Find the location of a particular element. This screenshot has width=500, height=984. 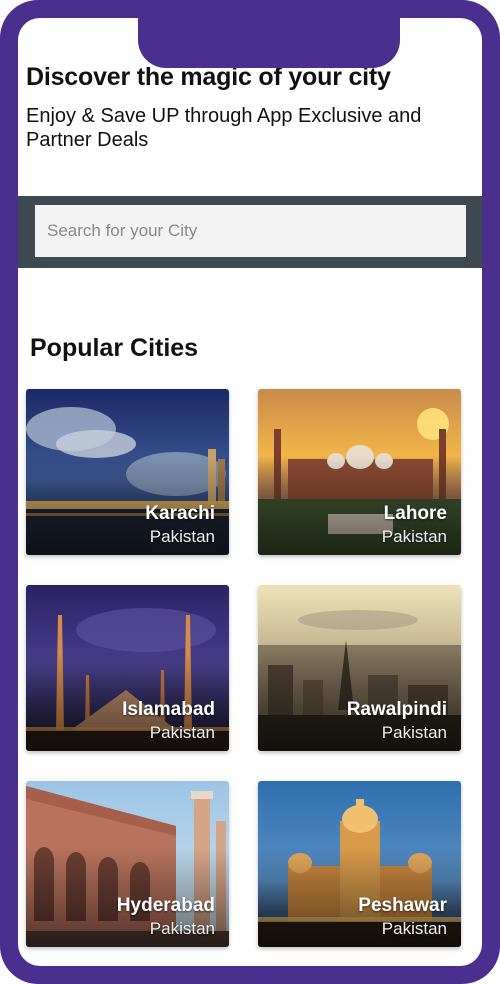

city-name: Islamabad is located at coordinates (168, 709).